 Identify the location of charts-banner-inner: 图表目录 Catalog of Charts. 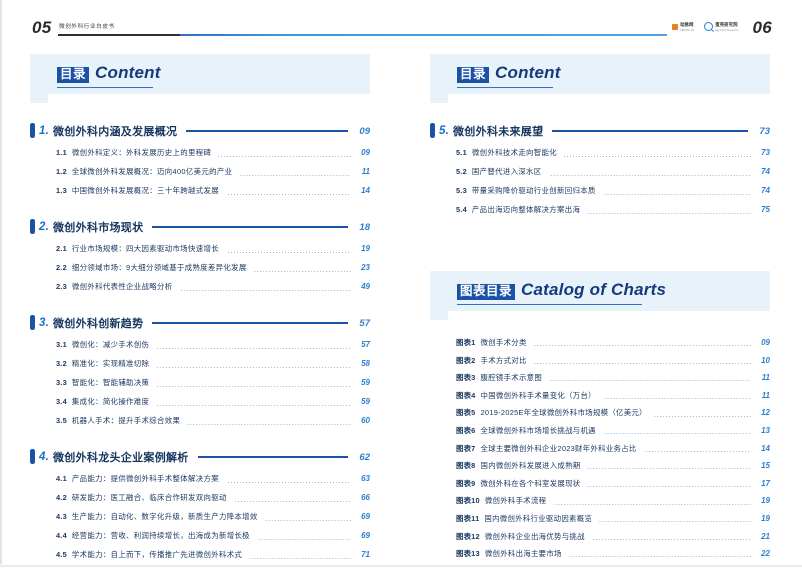
(561, 290).